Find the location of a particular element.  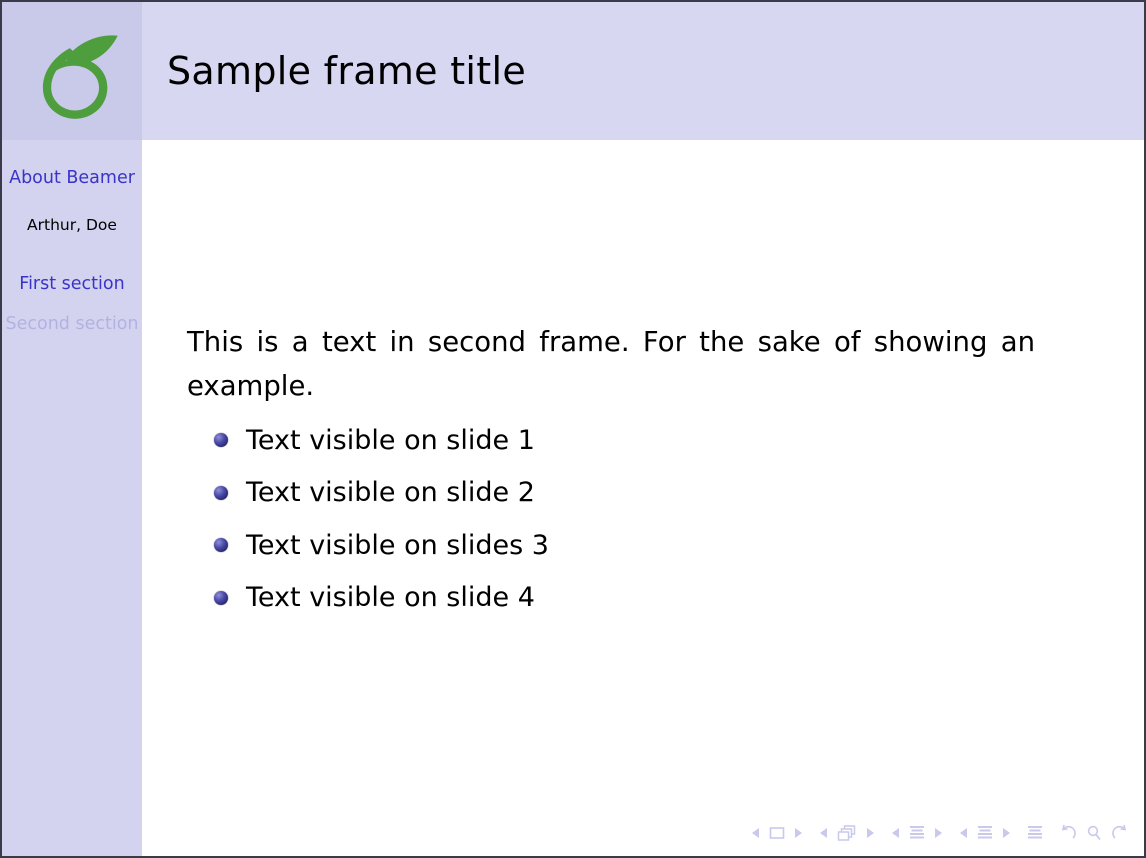

list-item-label: Text visible on slide 4 is located at coordinates (390, 598).